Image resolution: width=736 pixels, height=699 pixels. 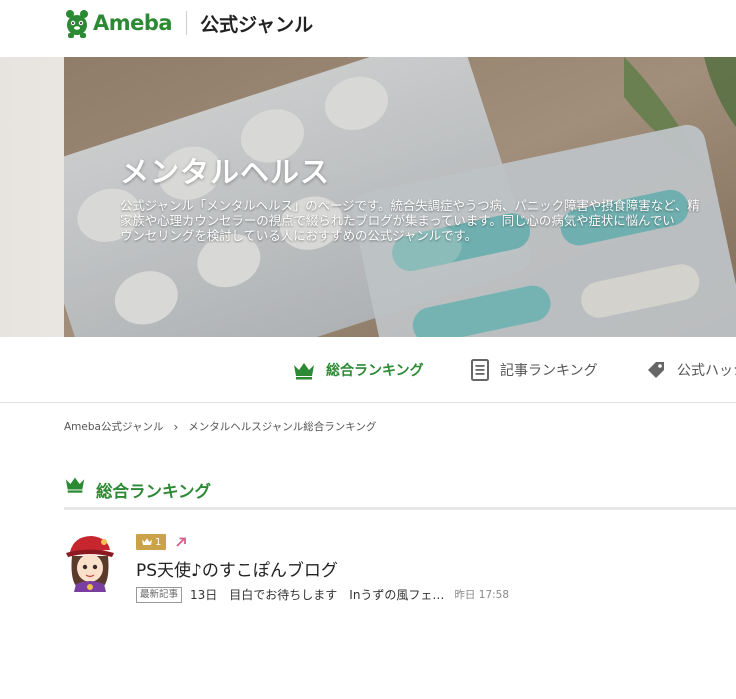 I want to click on rank-number: 1, so click(x=158, y=542).